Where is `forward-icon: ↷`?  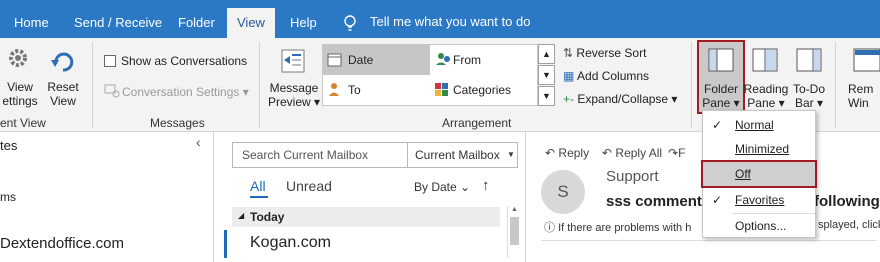
forward-icon: ↷ is located at coordinates (673, 153).